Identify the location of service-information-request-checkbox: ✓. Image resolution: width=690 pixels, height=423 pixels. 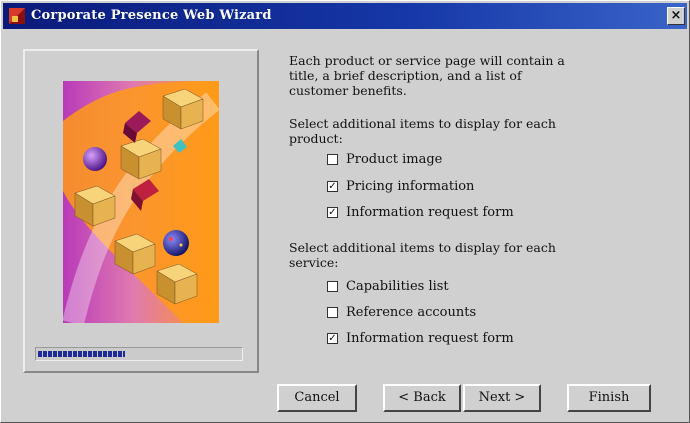
(332, 338).